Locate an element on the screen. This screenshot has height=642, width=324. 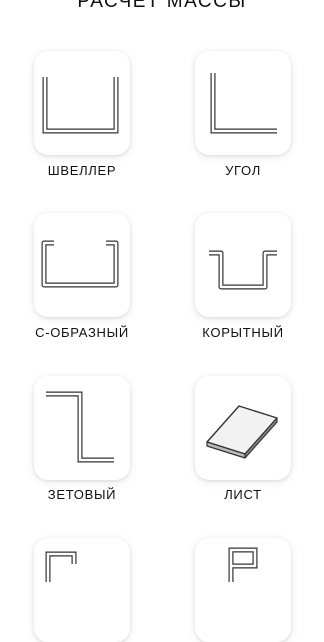
profile-card-flag is located at coordinates (243, 590).